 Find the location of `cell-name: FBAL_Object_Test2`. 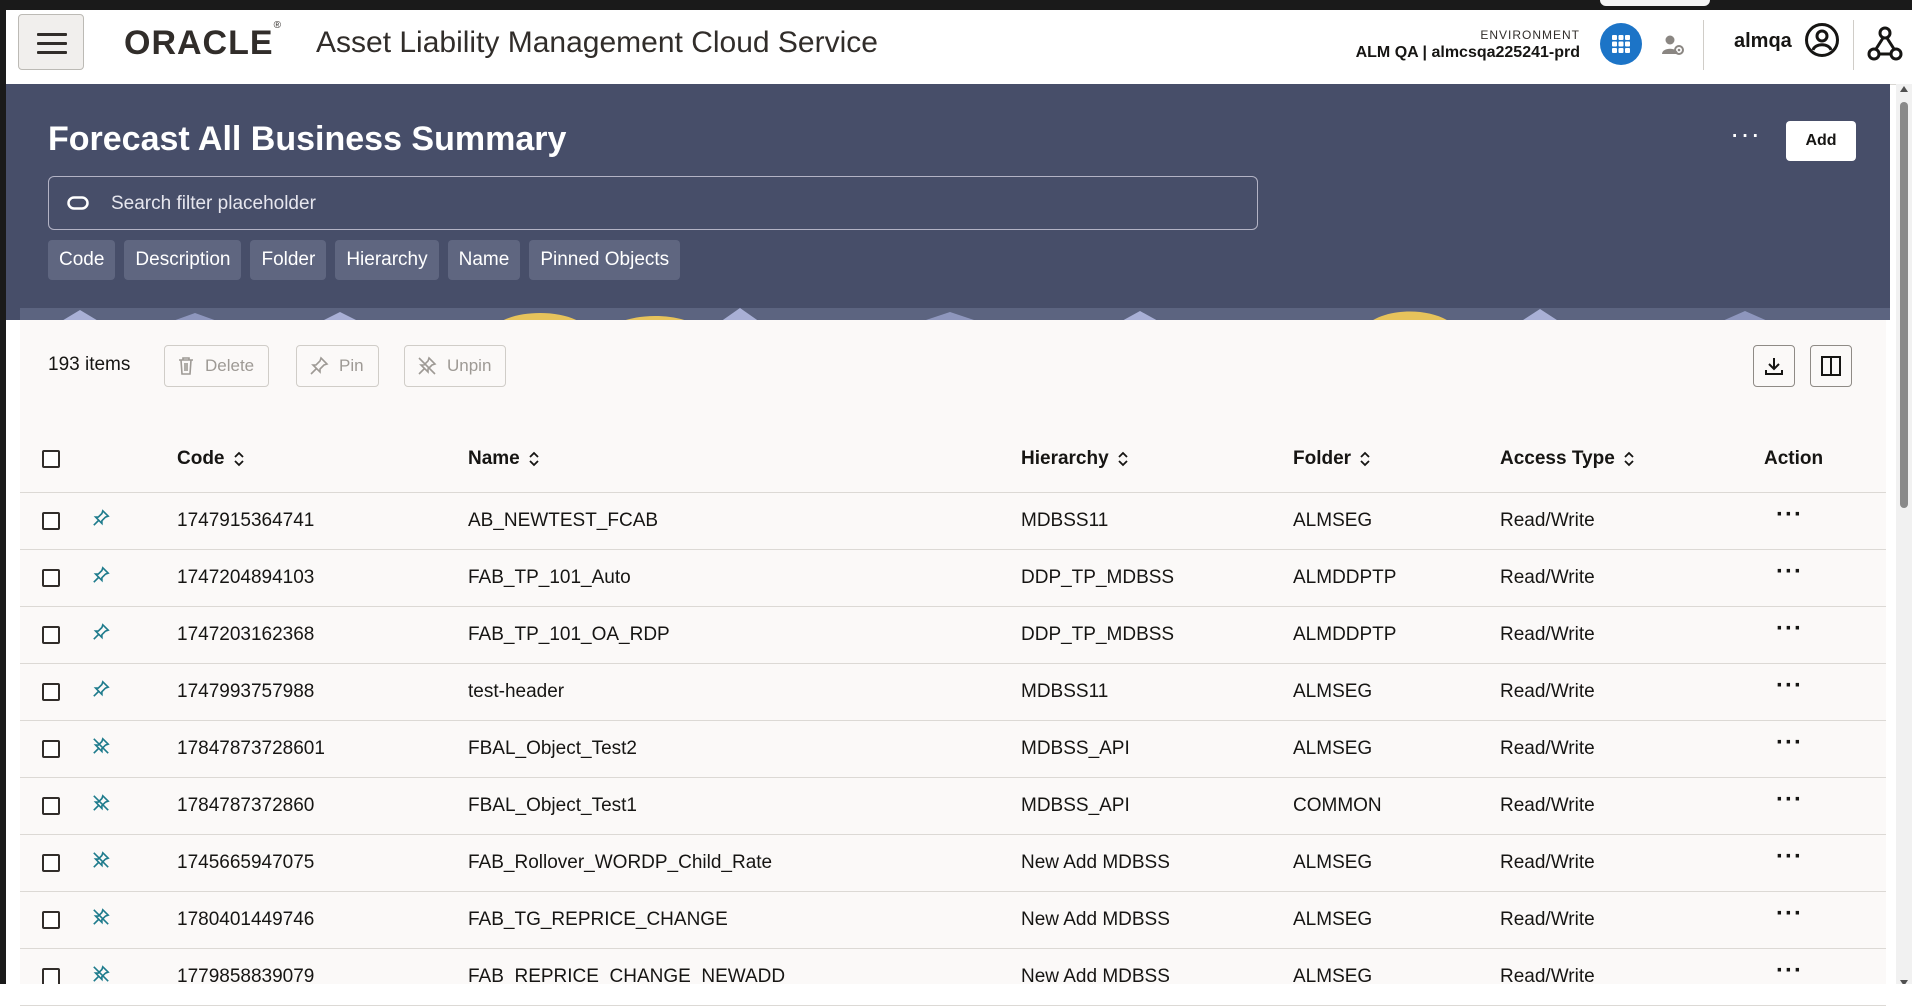

cell-name: FBAL_Object_Test2 is located at coordinates (552, 749).